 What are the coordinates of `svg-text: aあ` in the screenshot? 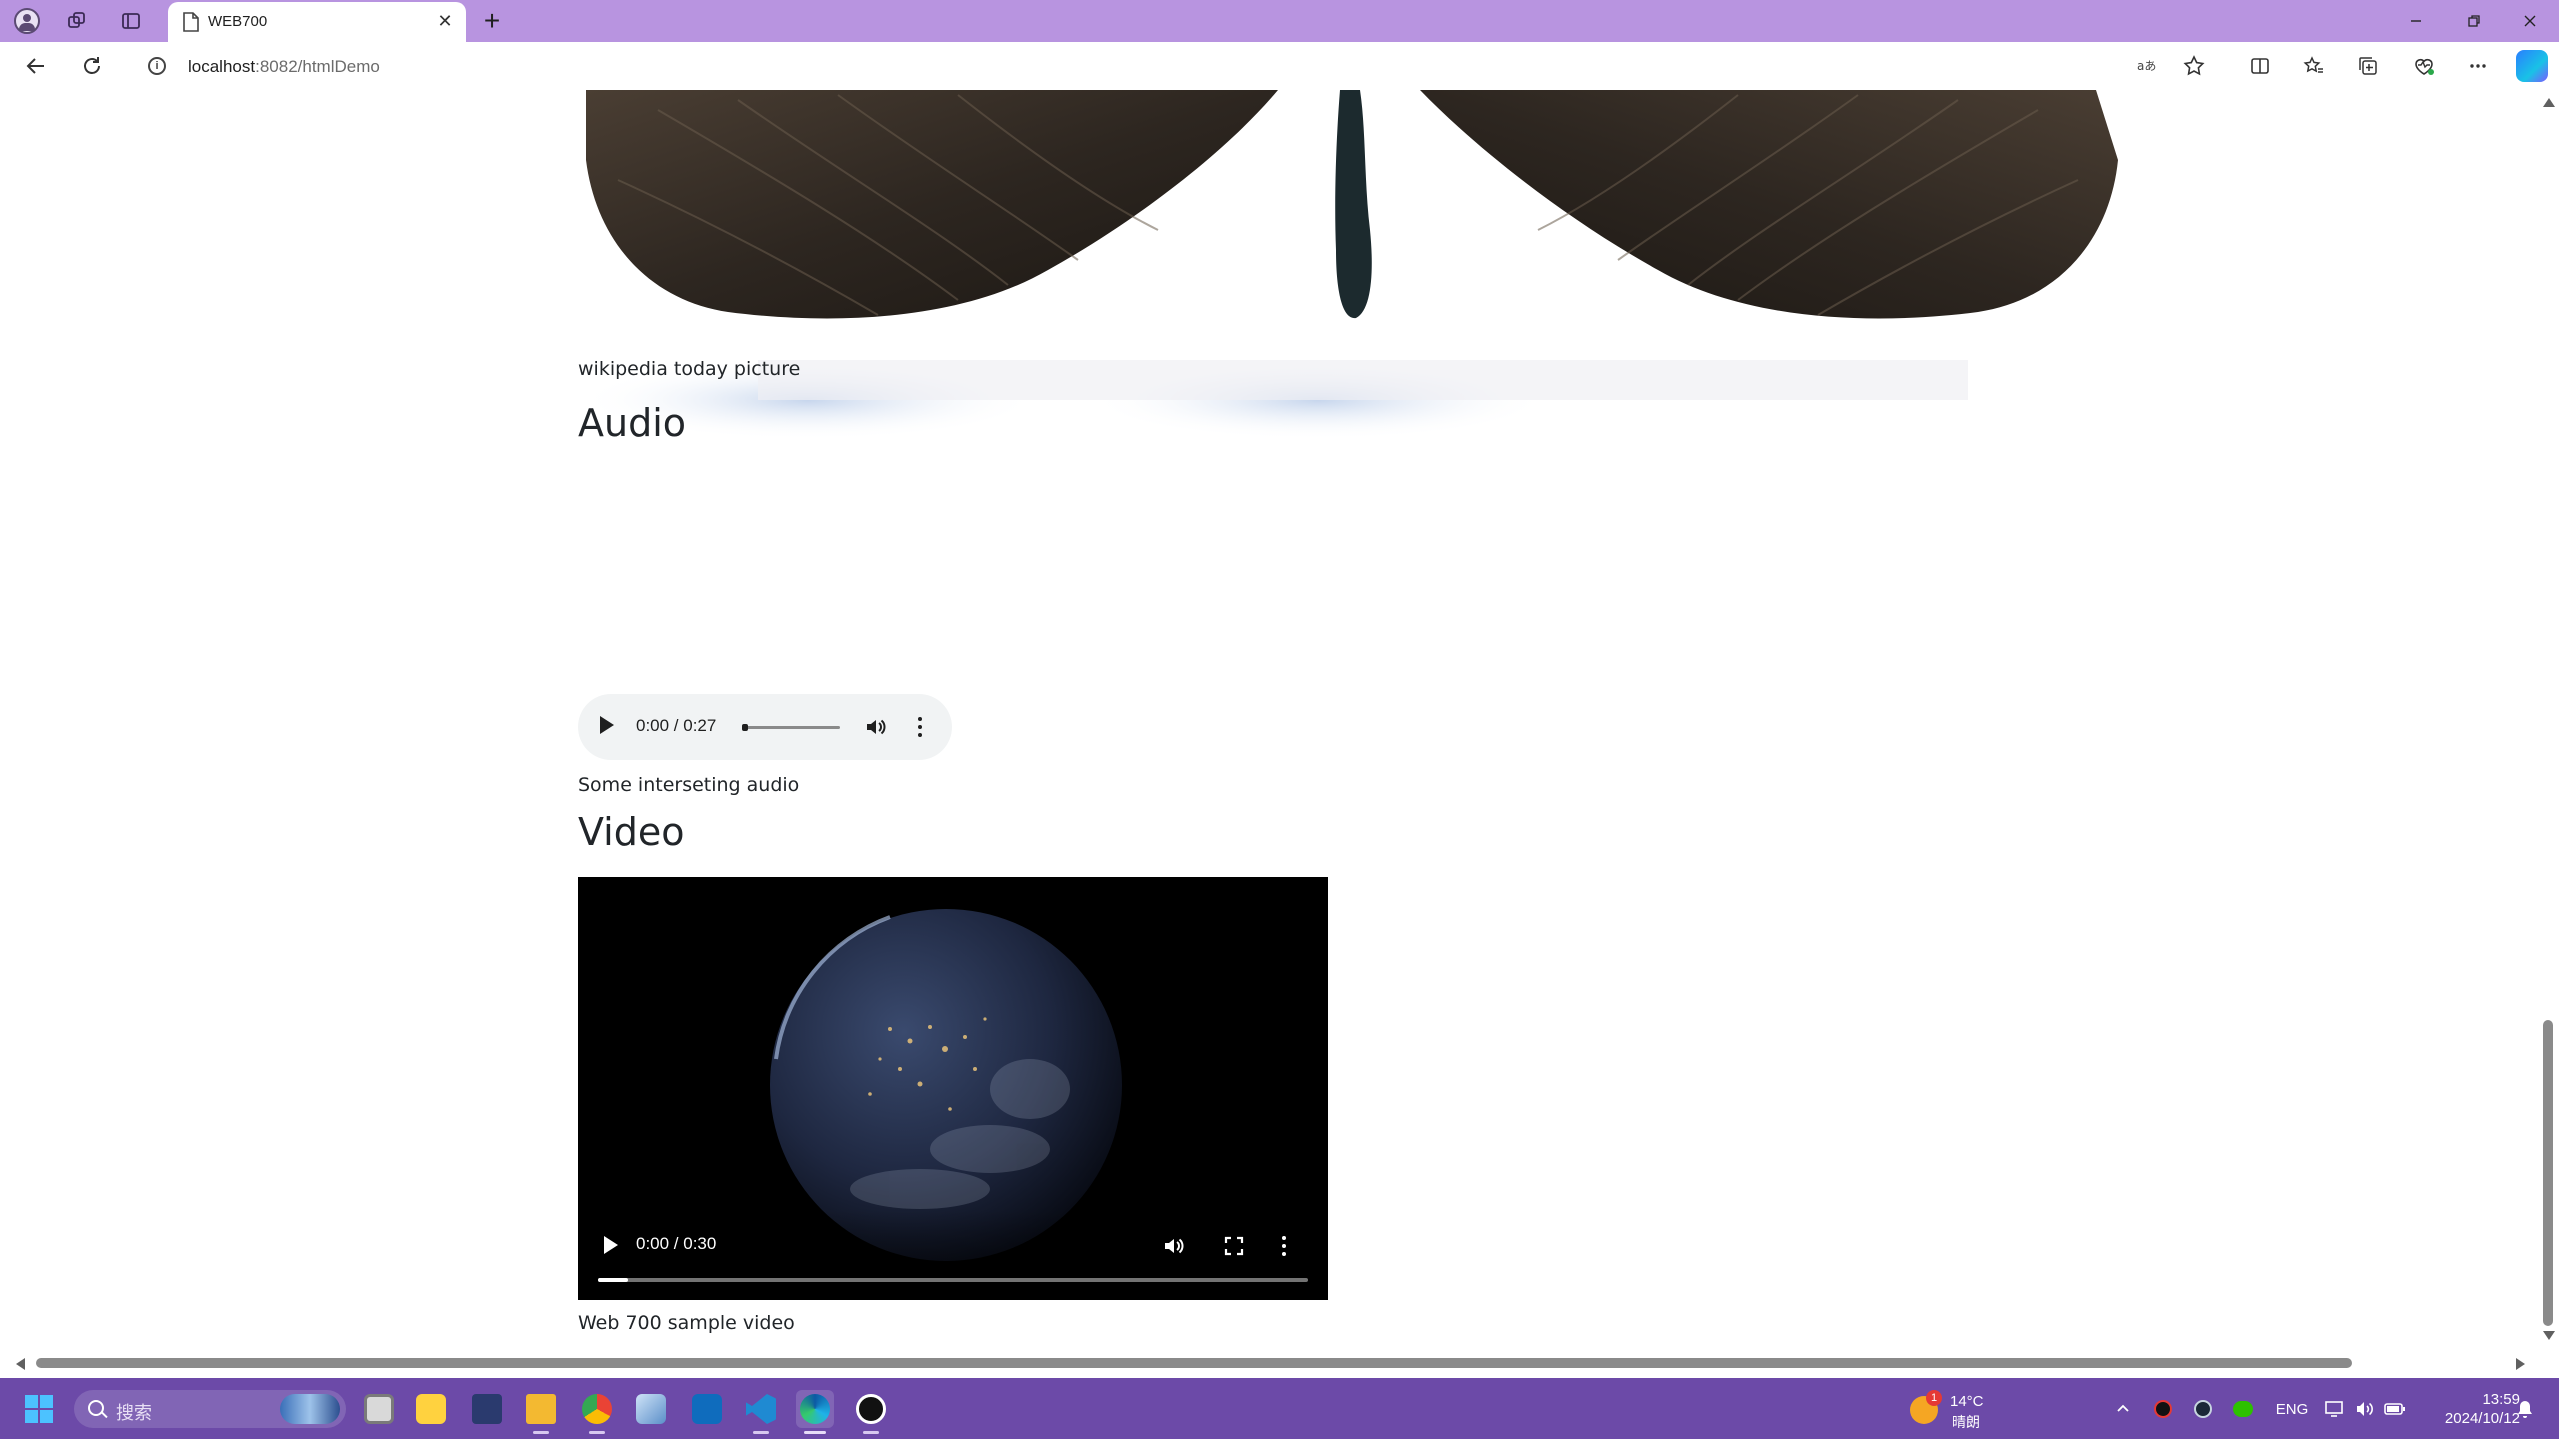 It's located at (2146, 66).